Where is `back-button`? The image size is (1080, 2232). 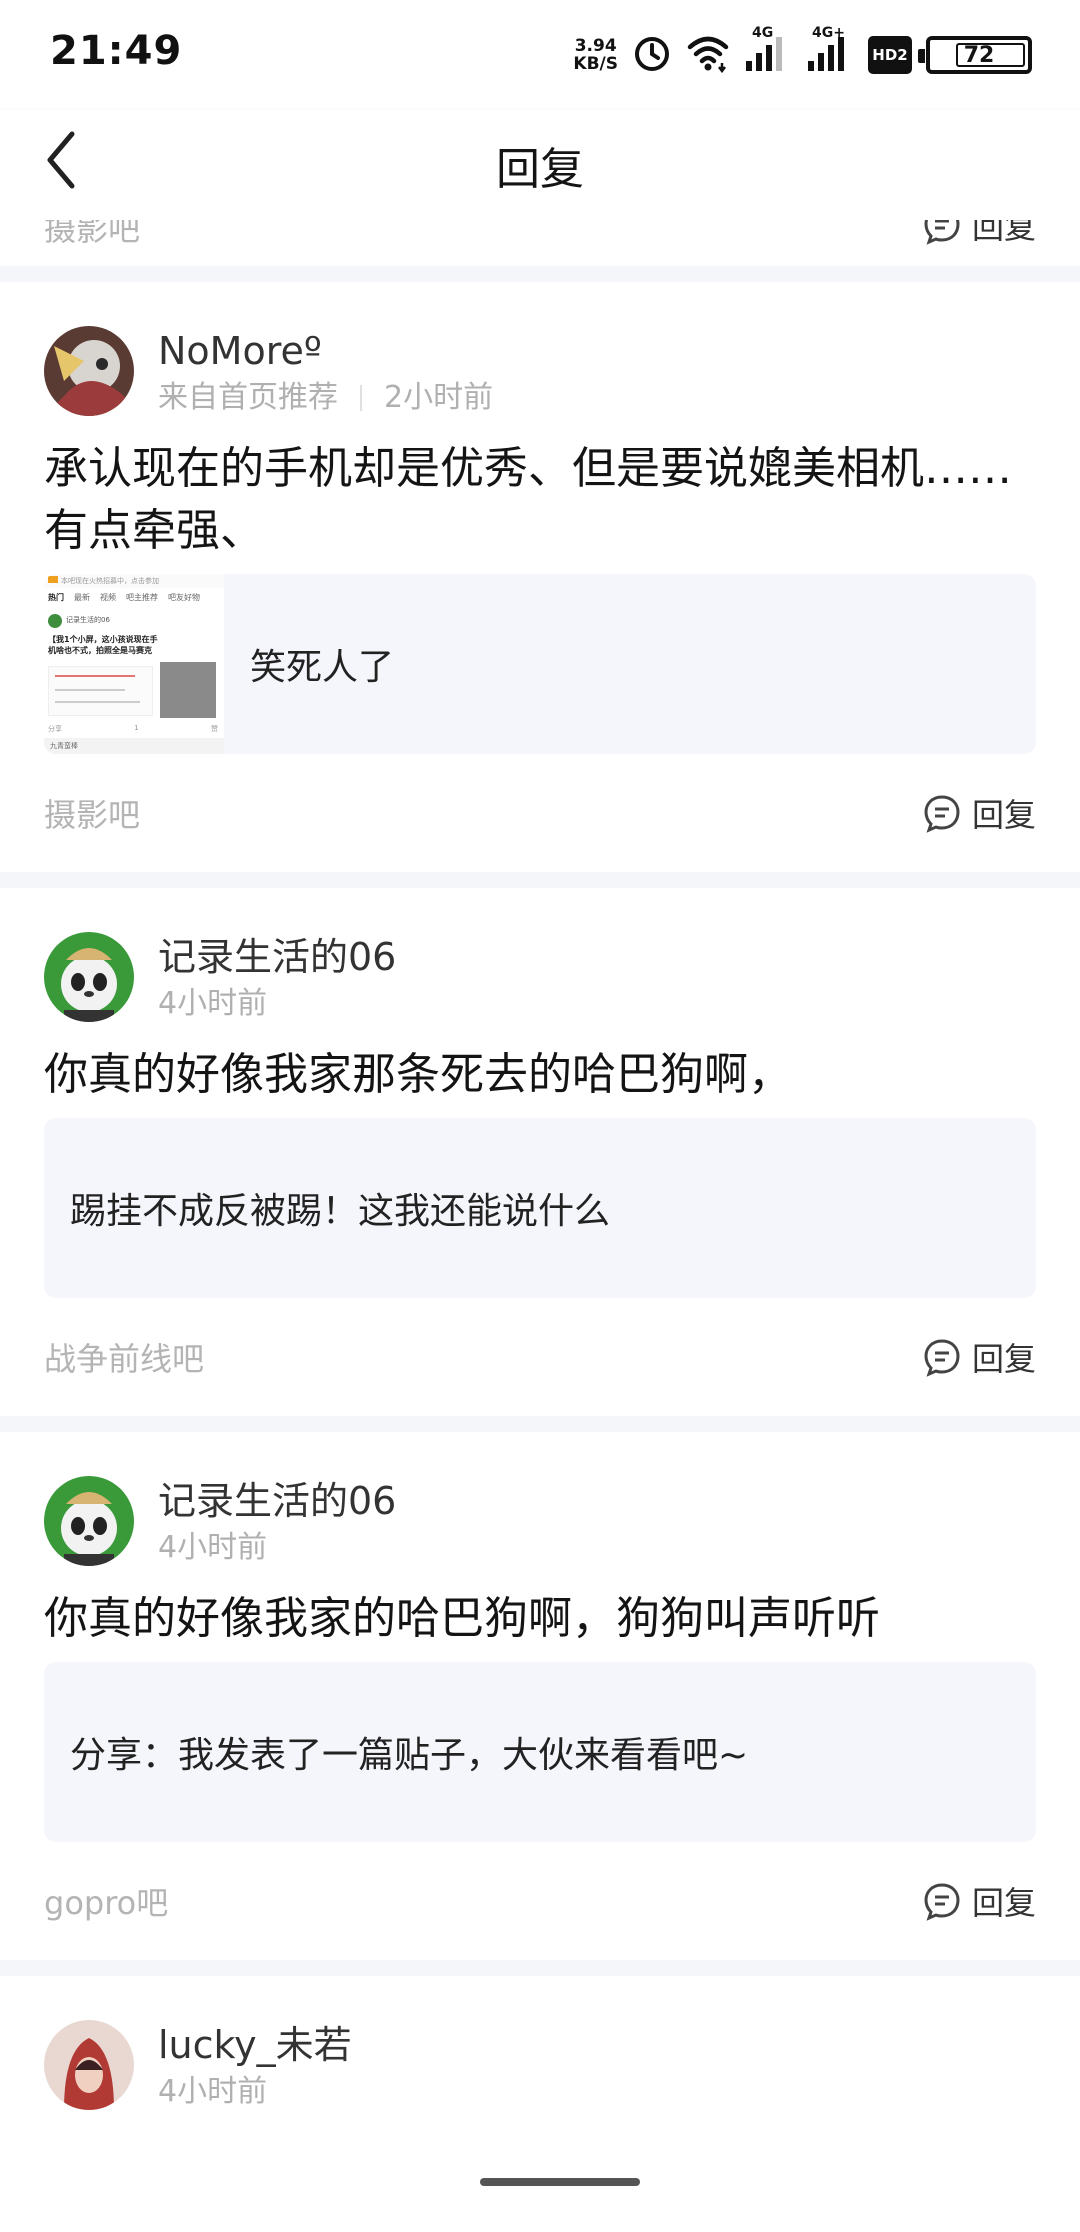 back-button is located at coordinates (69, 160).